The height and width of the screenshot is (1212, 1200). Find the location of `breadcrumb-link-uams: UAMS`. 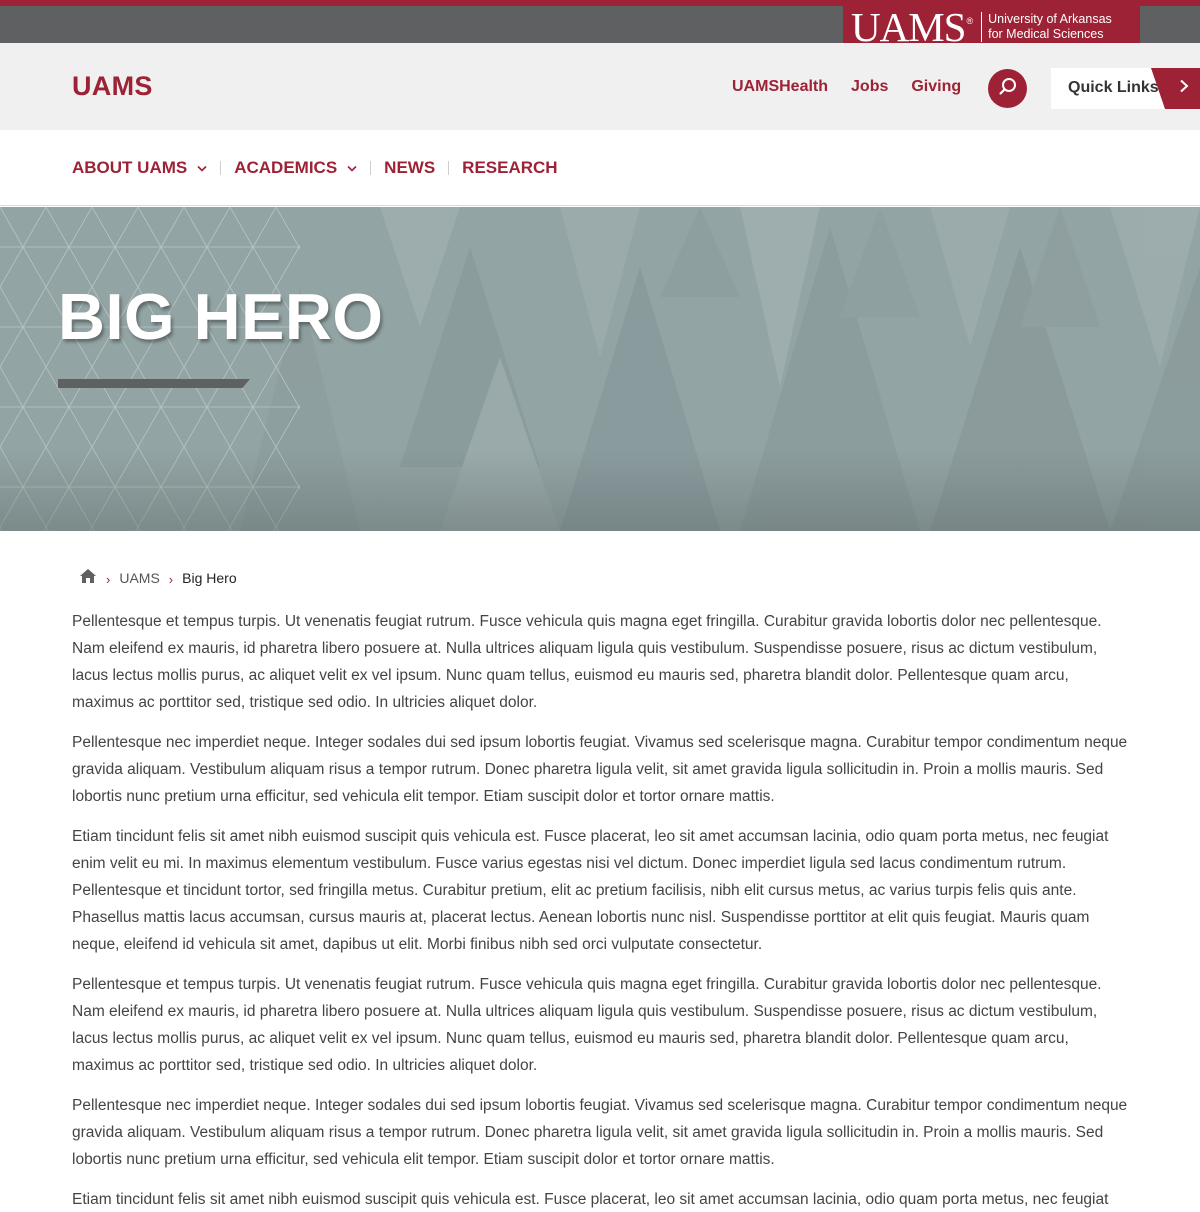

breadcrumb-link-uams: UAMS is located at coordinates (139, 578).